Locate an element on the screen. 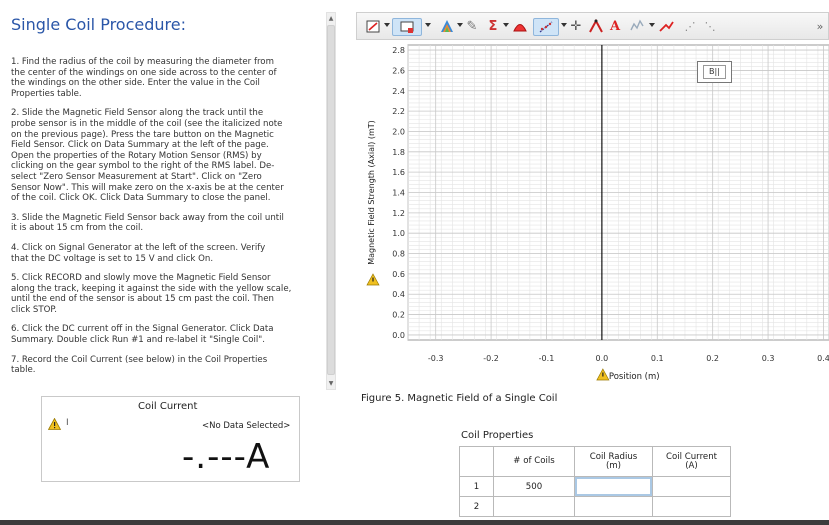 This screenshot has width=829, height=525. coil-current-value: -.---A is located at coordinates (226, 457).